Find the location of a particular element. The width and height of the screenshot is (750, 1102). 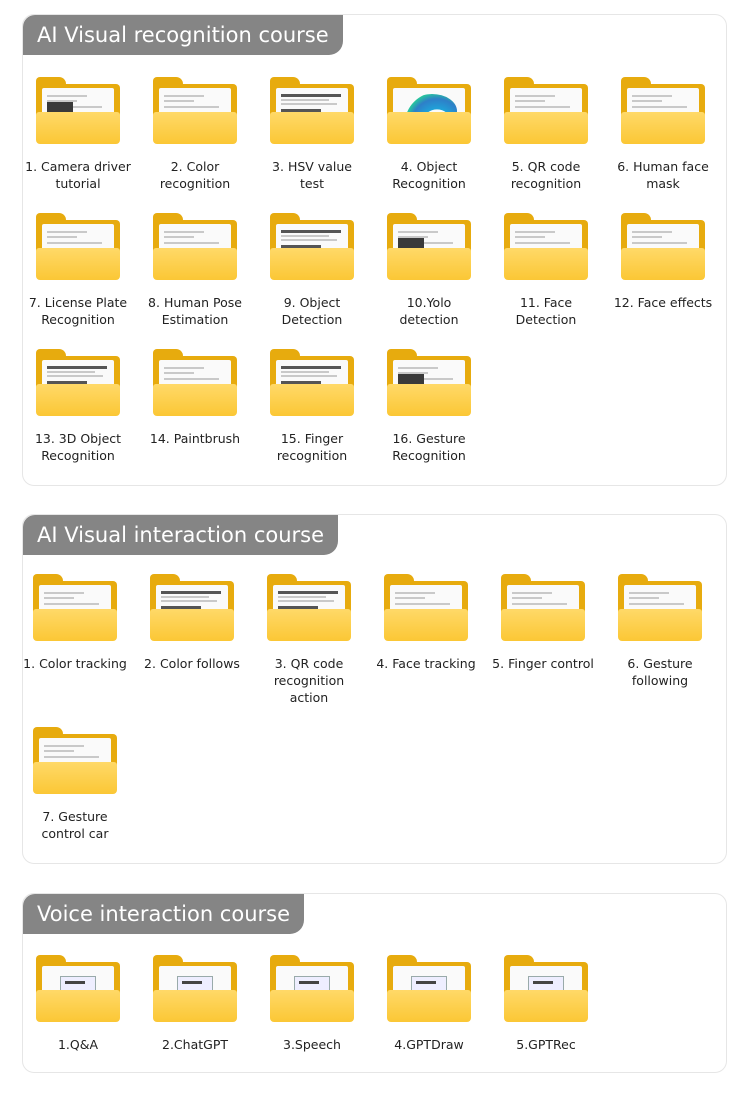

course-folder: 7. License Plate Recognition is located at coordinates (78, 277).